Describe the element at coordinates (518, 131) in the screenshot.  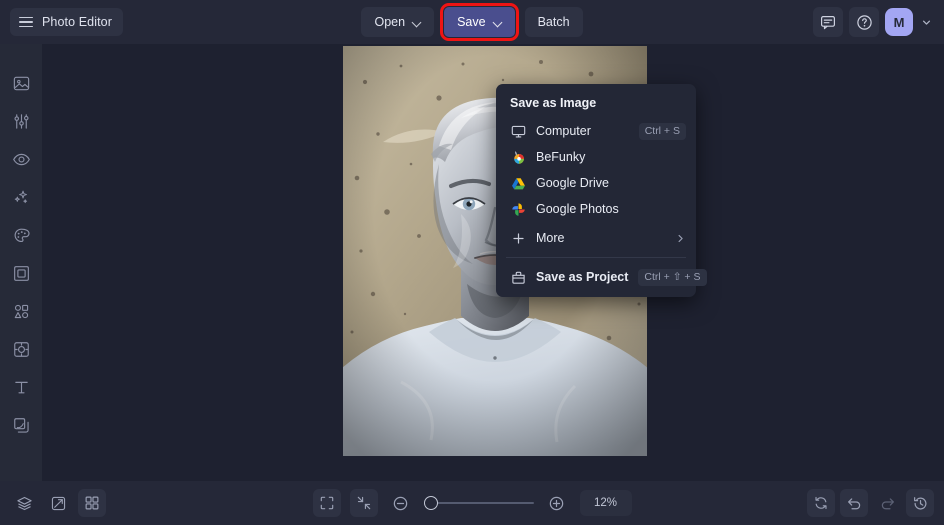
I see `monitor-icon` at that location.